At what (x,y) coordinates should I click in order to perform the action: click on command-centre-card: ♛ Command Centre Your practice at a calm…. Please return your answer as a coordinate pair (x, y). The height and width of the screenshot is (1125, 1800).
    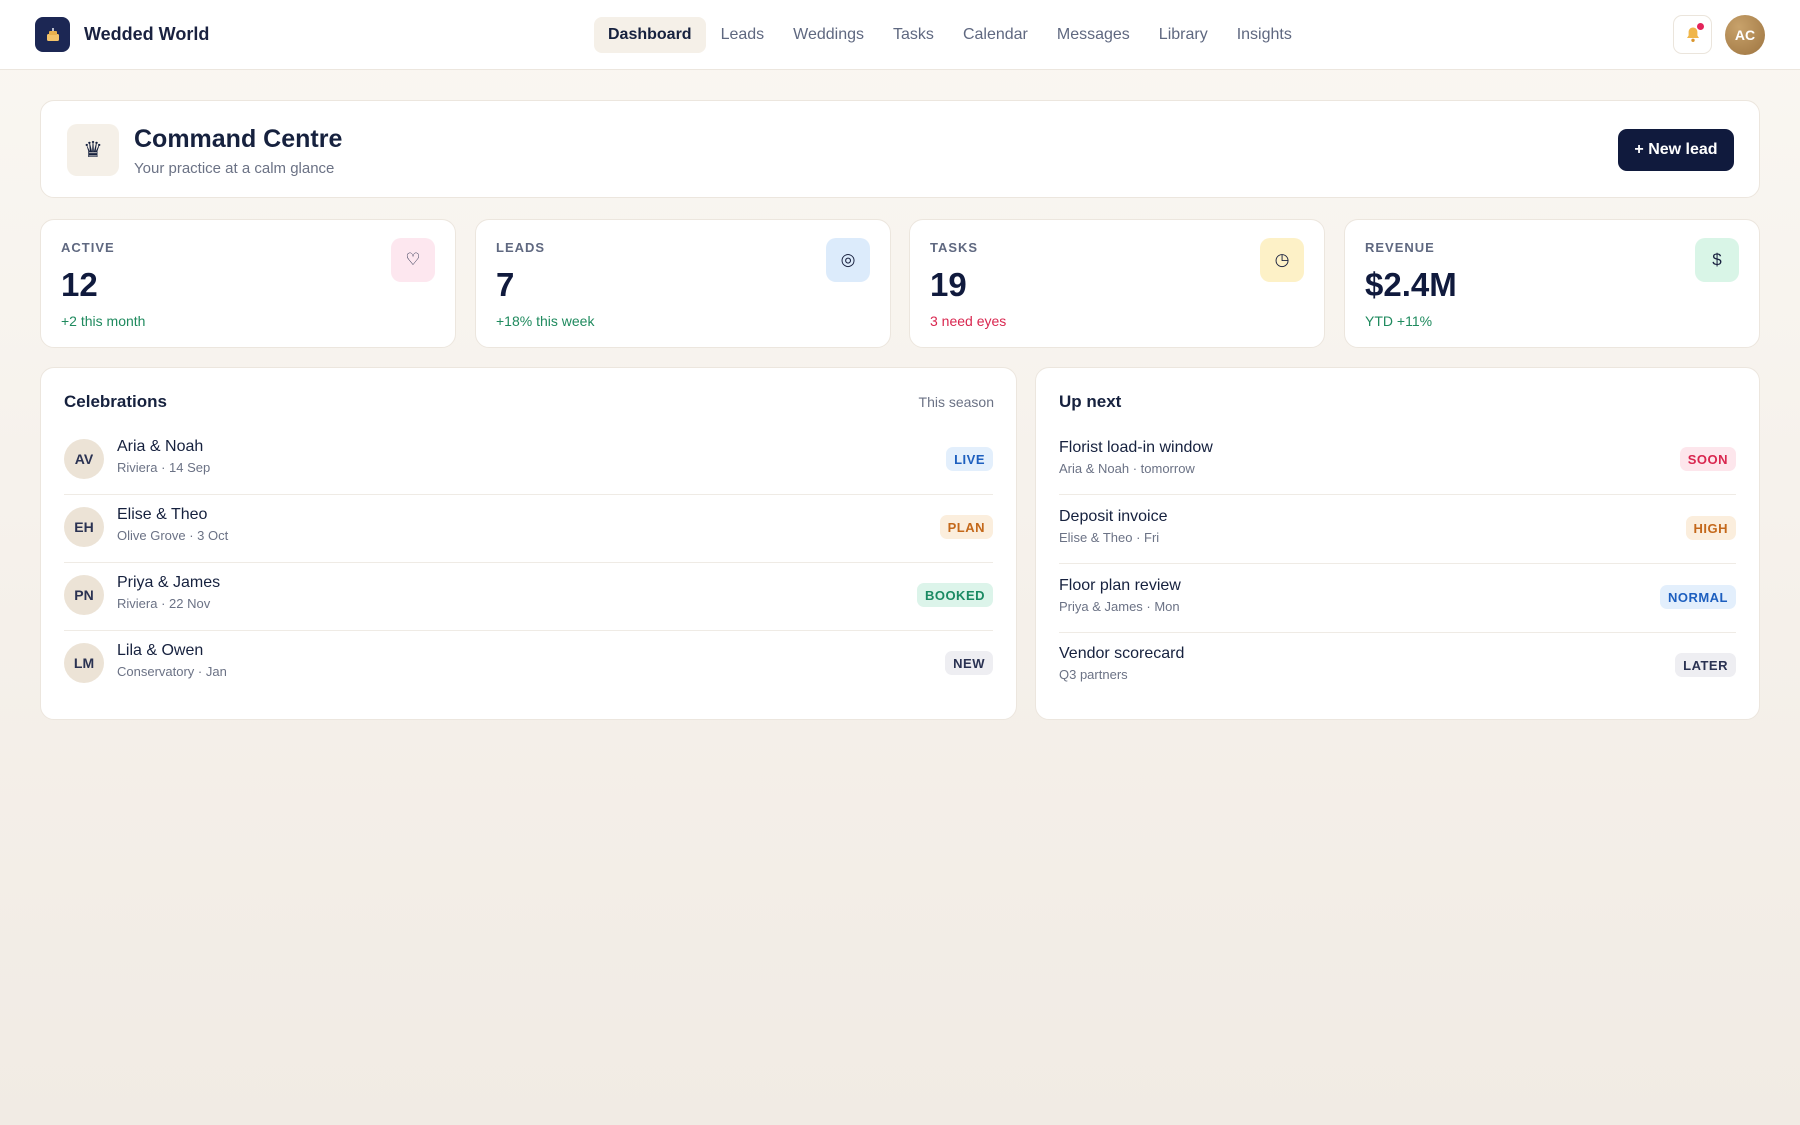
    Looking at the image, I should click on (900, 149).